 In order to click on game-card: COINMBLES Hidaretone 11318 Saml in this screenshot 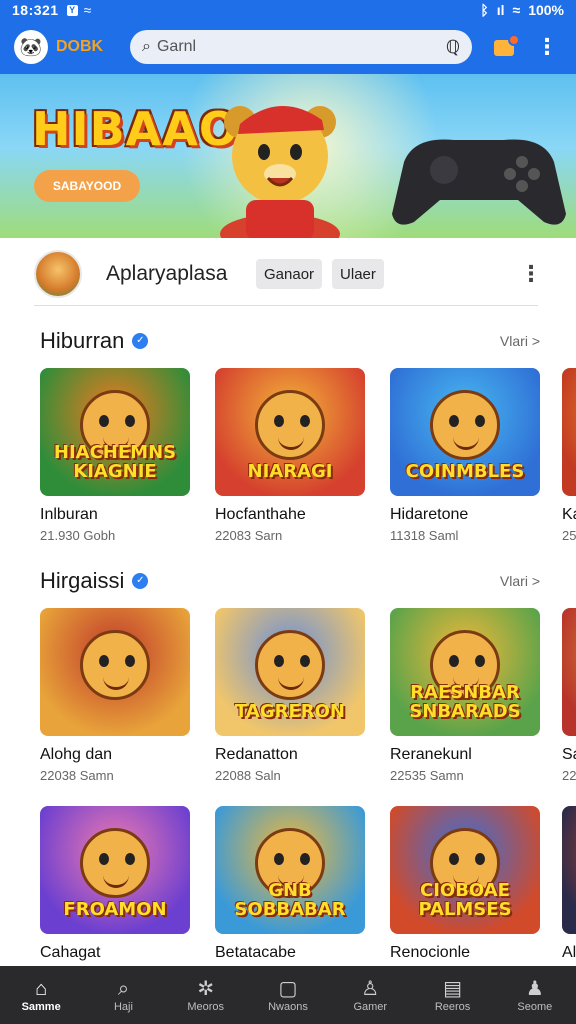, I will do `click(465, 455)`.